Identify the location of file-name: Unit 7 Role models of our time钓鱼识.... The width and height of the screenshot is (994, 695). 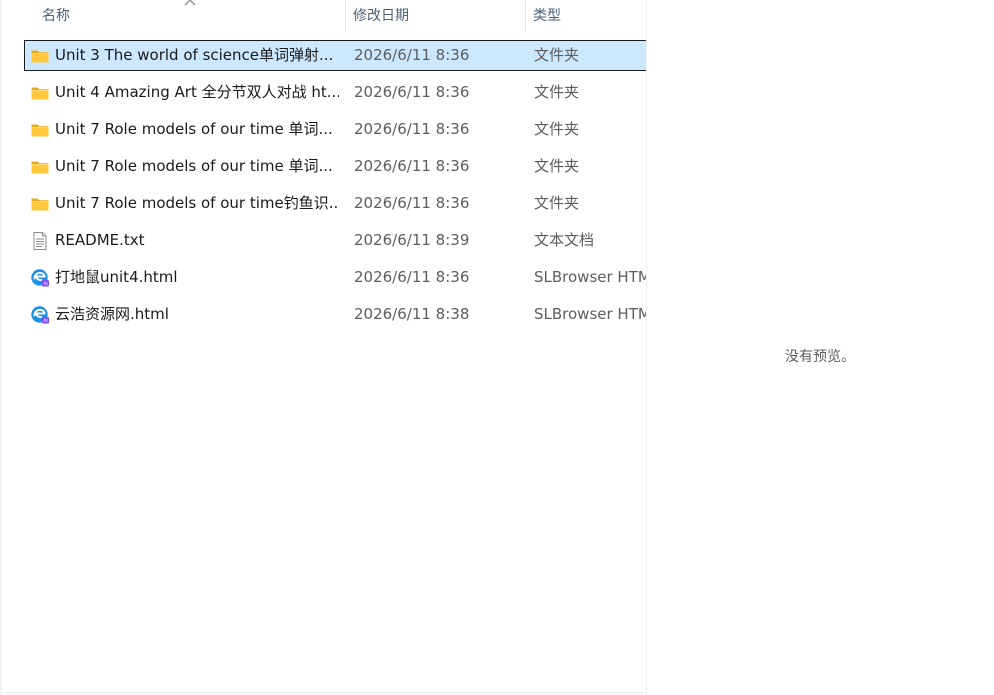
(197, 203).